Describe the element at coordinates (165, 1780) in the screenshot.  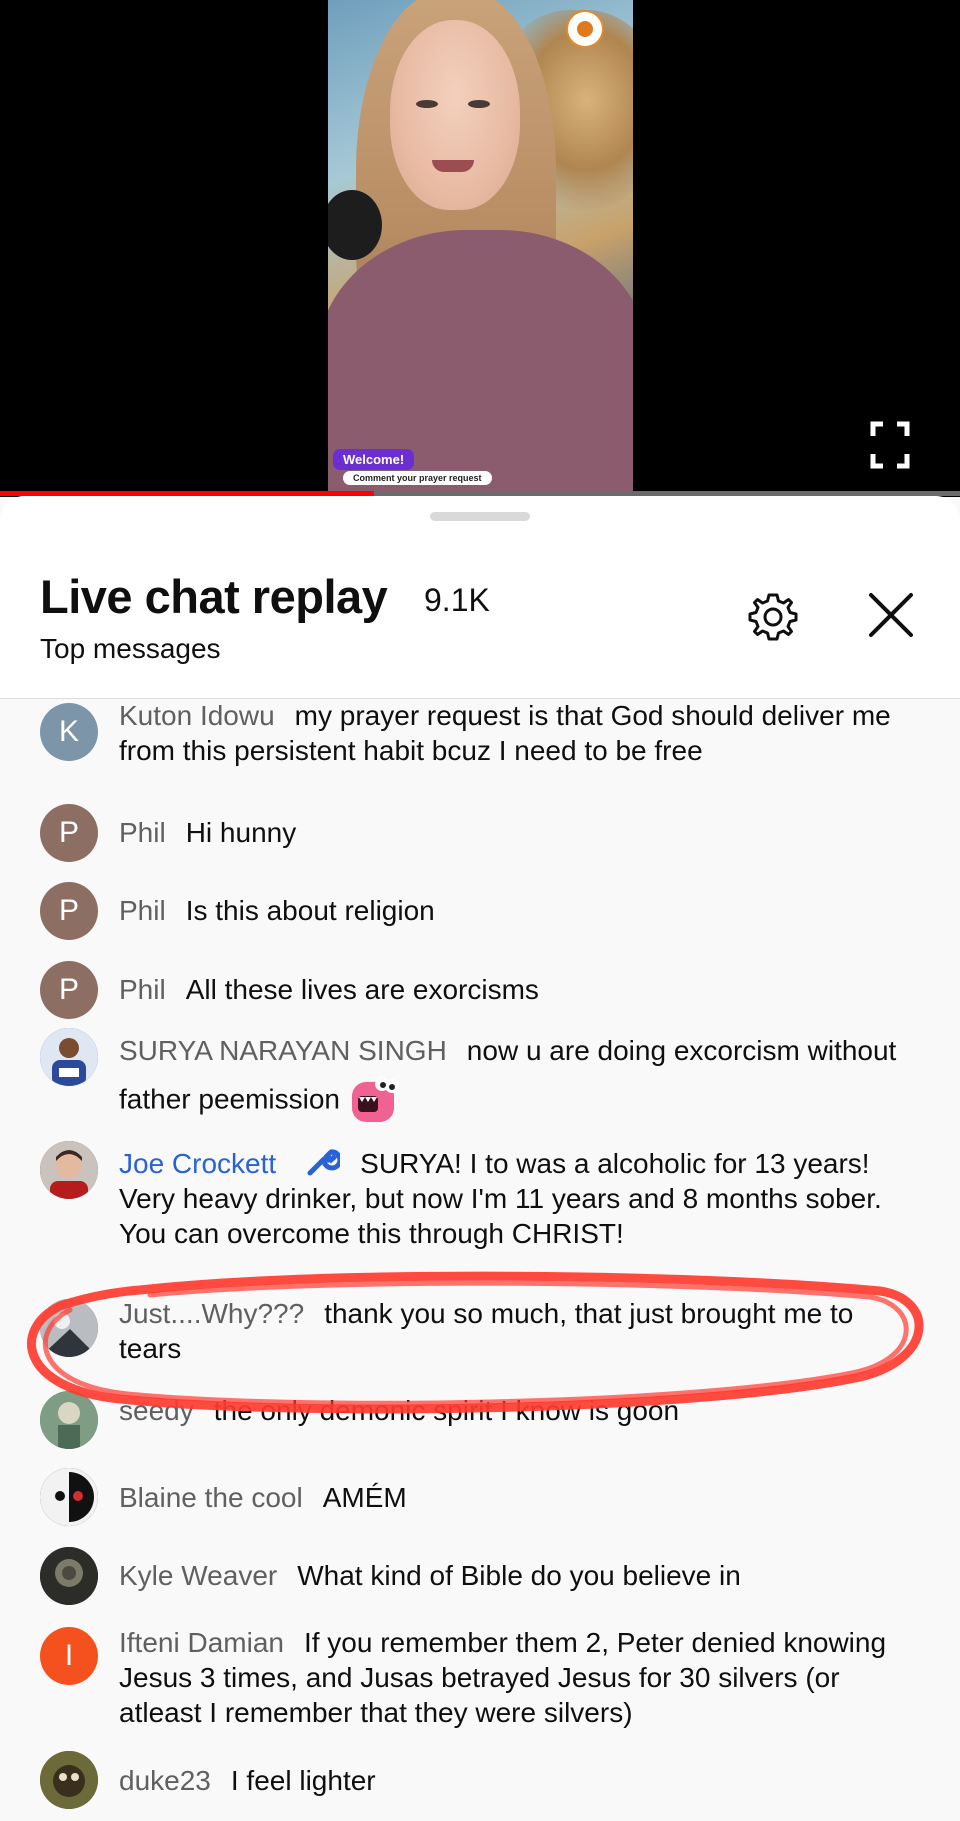
I see `author-name: duke23` at that location.